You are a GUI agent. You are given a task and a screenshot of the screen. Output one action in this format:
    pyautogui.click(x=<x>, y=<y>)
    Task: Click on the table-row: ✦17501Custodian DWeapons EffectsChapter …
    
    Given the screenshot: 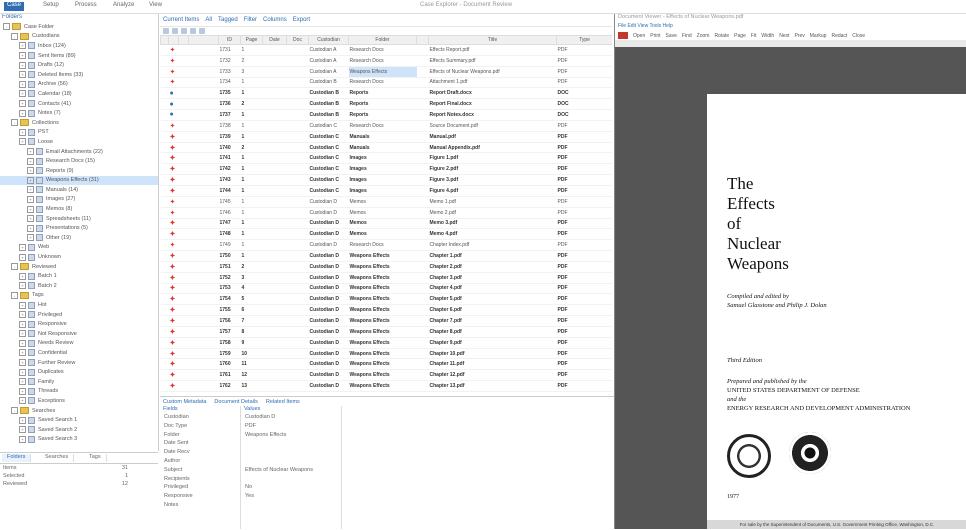 What is the action you would take?
    pyautogui.click(x=387, y=256)
    